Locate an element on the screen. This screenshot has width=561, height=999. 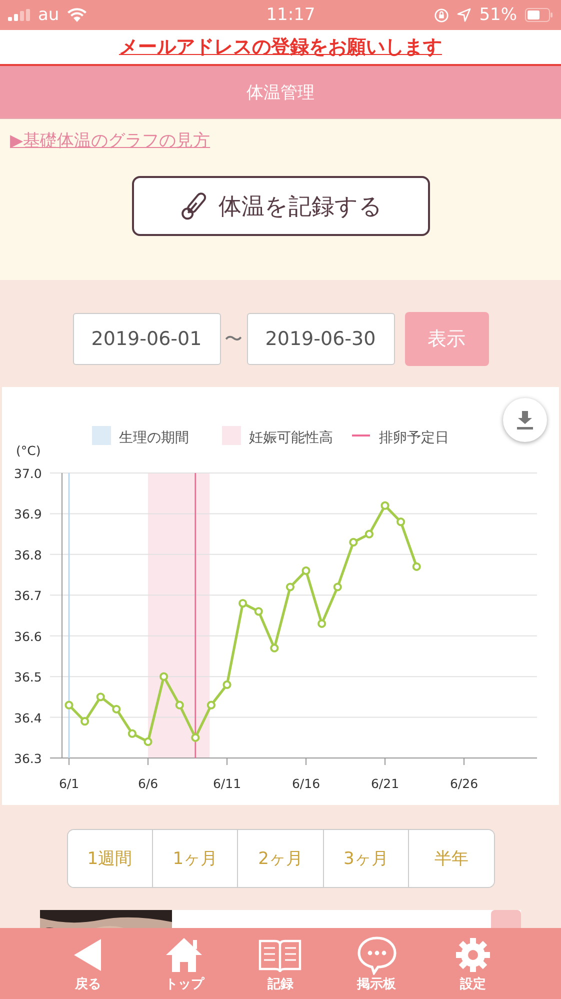
legend-label: 排卵予定日 is located at coordinates (414, 438).